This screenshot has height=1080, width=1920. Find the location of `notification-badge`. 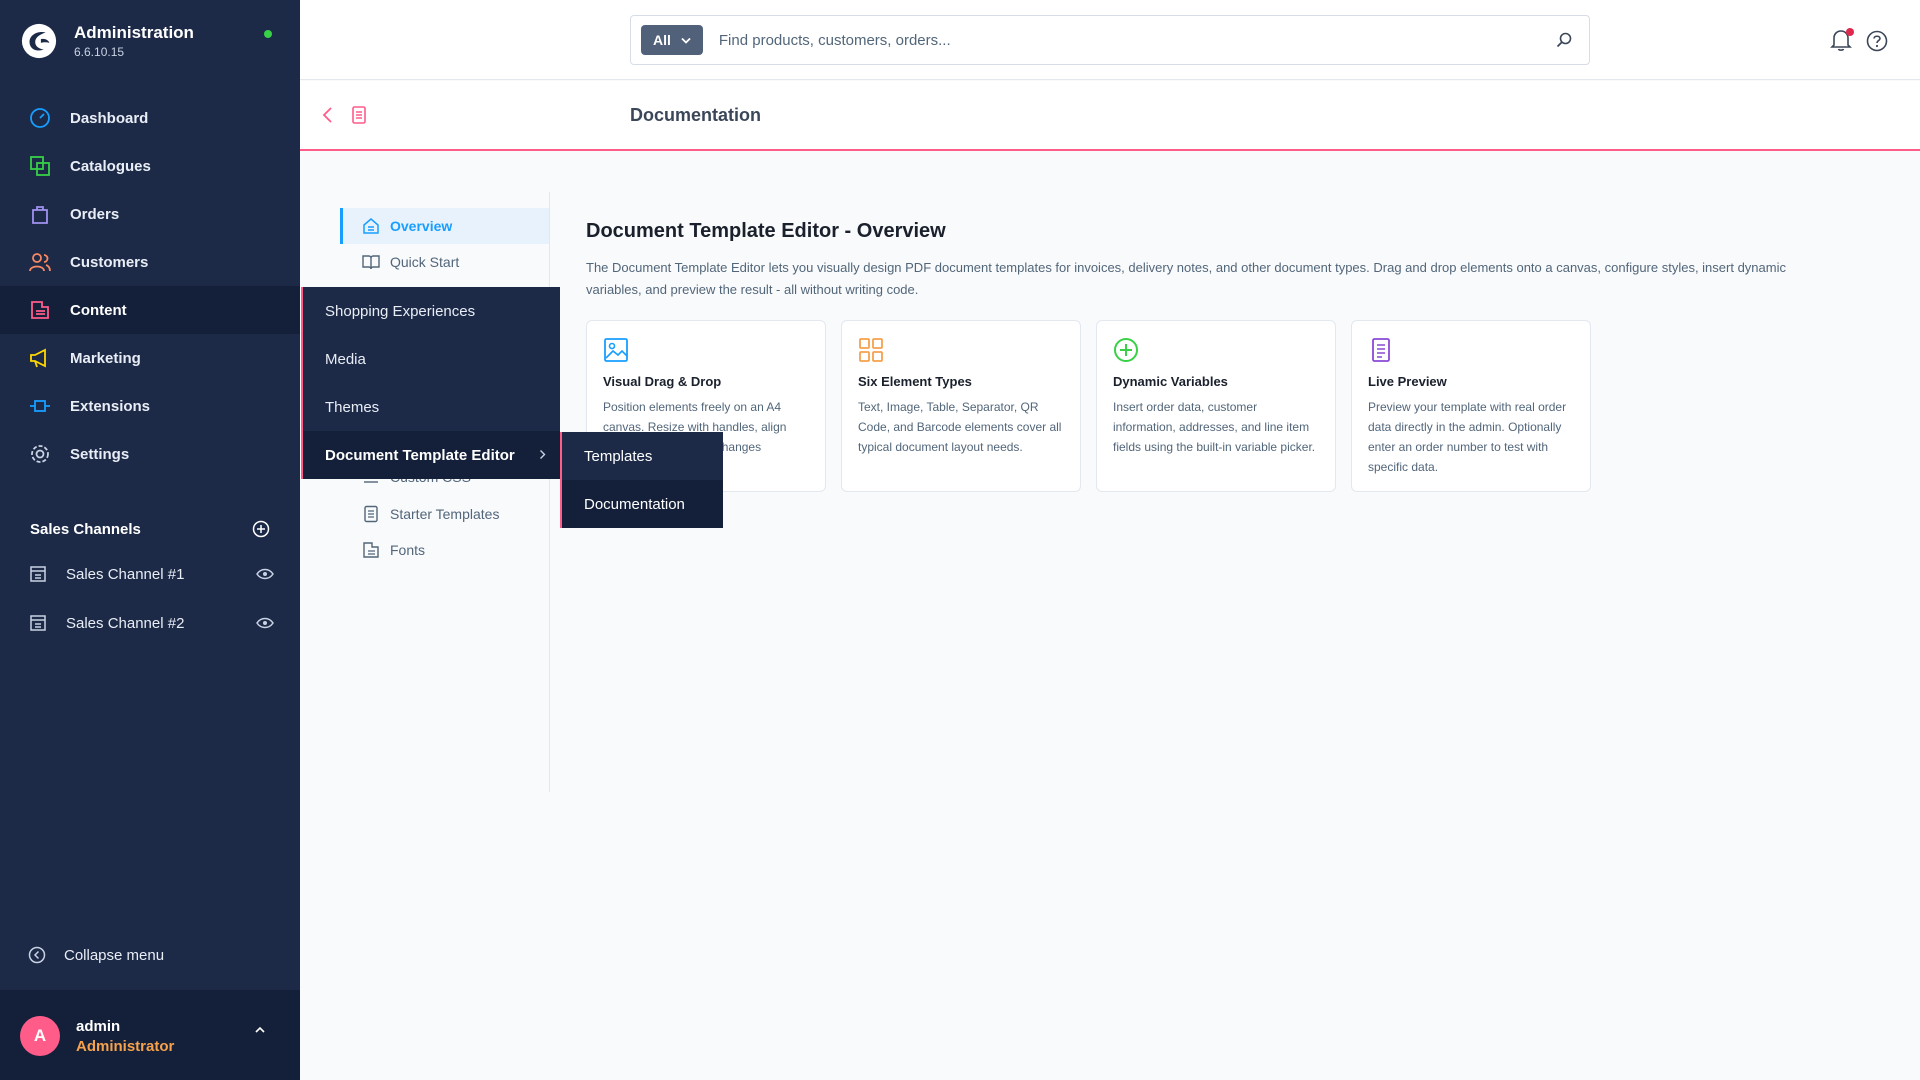

notification-badge is located at coordinates (1850, 32).